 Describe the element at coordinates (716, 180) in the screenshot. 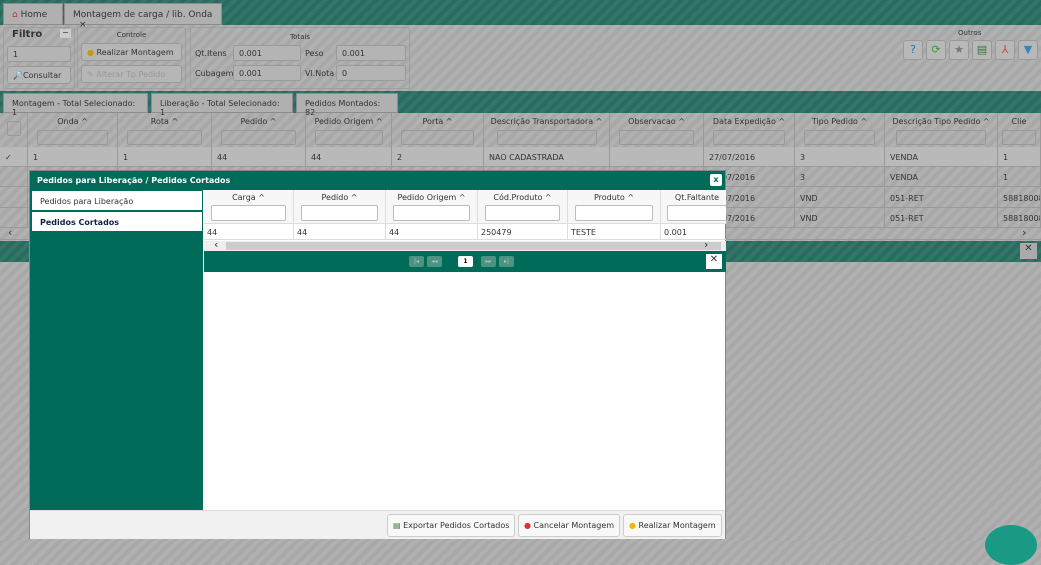

I see `modal-close-icon: x` at that location.